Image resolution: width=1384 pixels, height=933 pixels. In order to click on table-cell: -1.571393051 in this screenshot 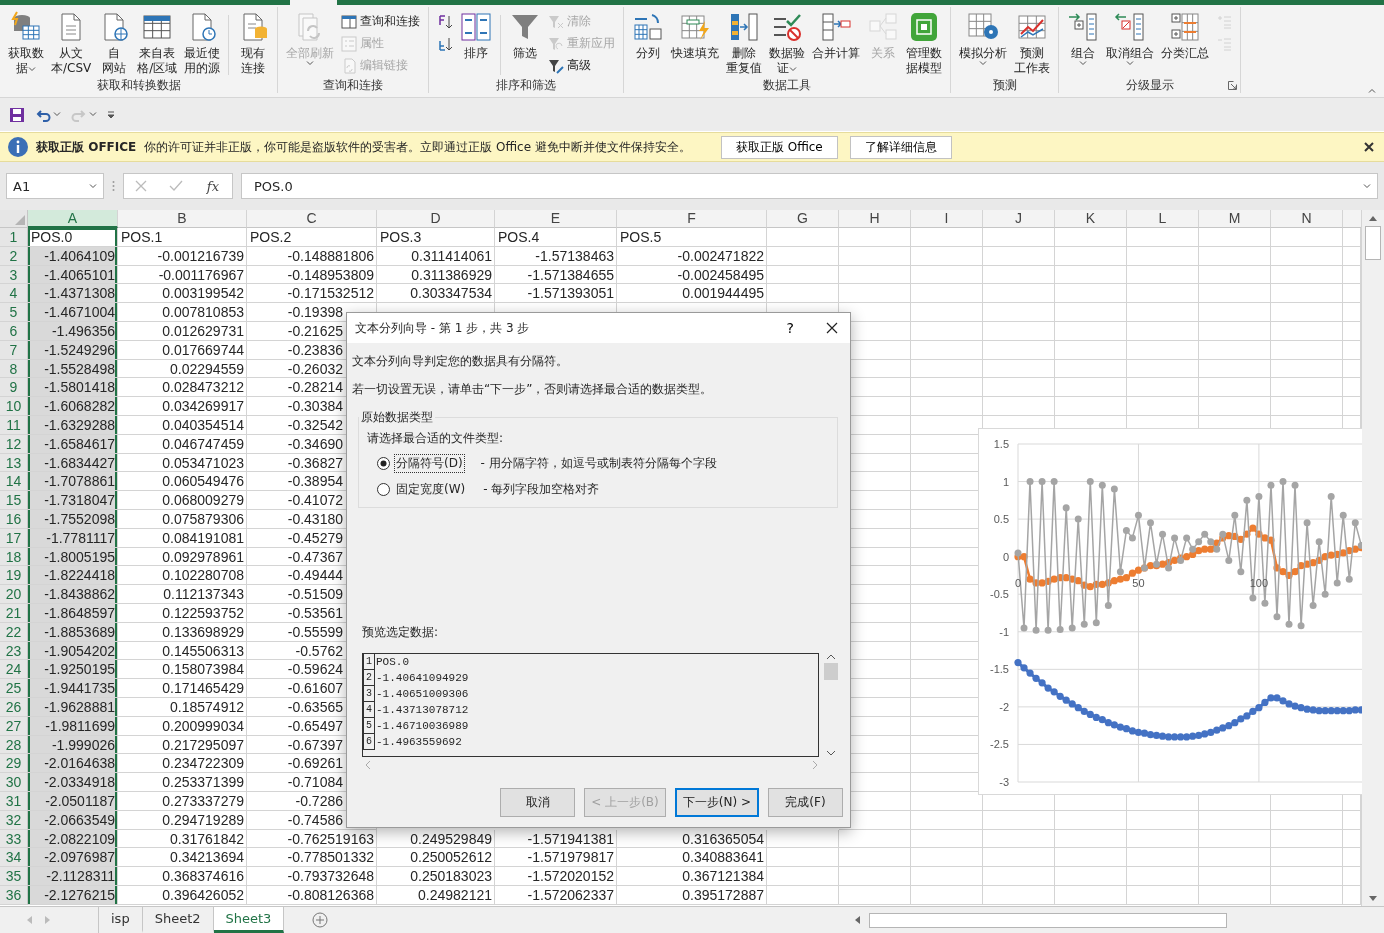, I will do `click(556, 294)`.